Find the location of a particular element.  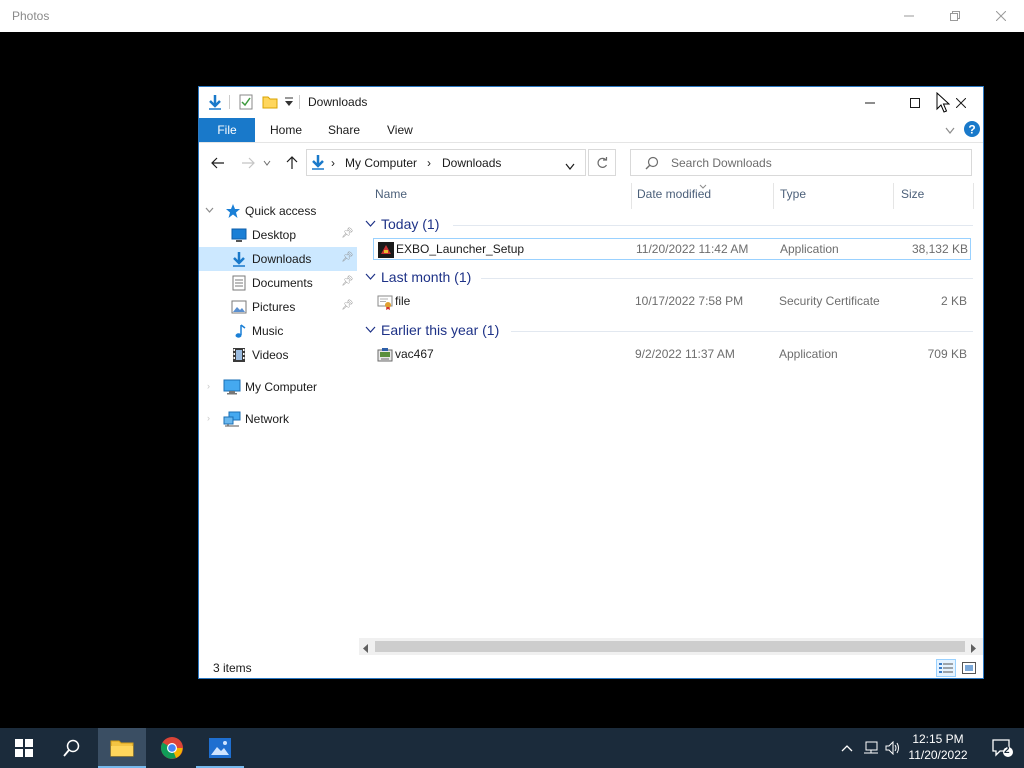

nav-item-documents: Documents 📌︎ is located at coordinates (278, 283).